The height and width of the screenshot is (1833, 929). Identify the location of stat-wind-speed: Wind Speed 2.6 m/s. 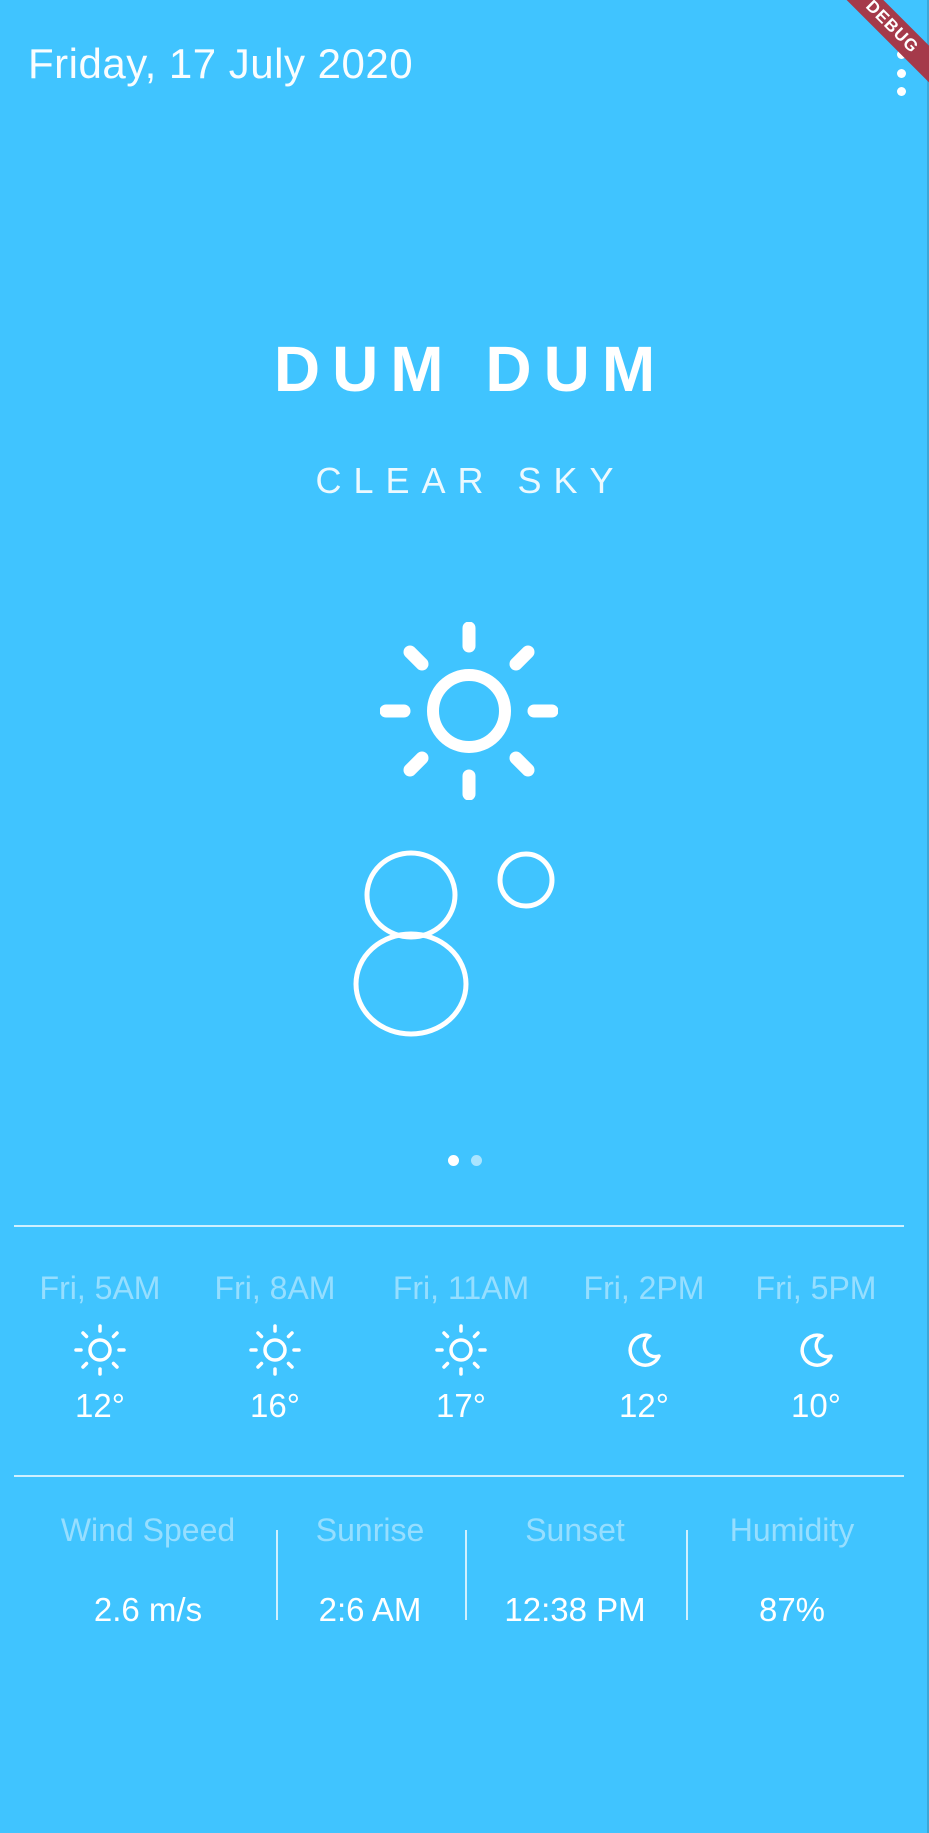
(148, 1570).